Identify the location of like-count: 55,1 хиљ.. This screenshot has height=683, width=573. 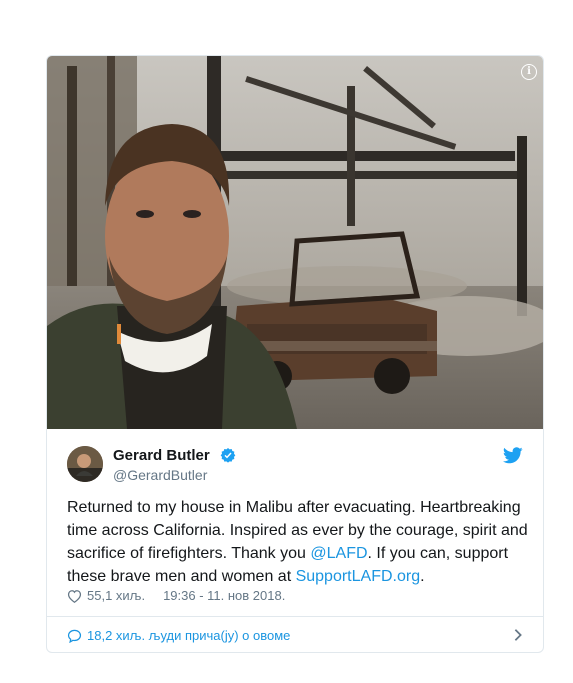
(116, 595).